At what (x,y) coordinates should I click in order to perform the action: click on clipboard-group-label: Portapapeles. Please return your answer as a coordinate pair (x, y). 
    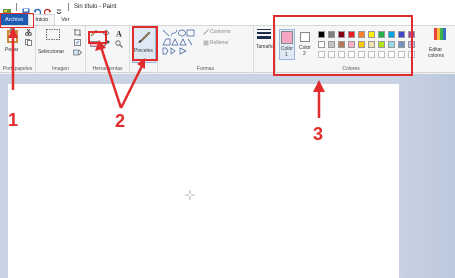
    Looking at the image, I should click on (17, 69).